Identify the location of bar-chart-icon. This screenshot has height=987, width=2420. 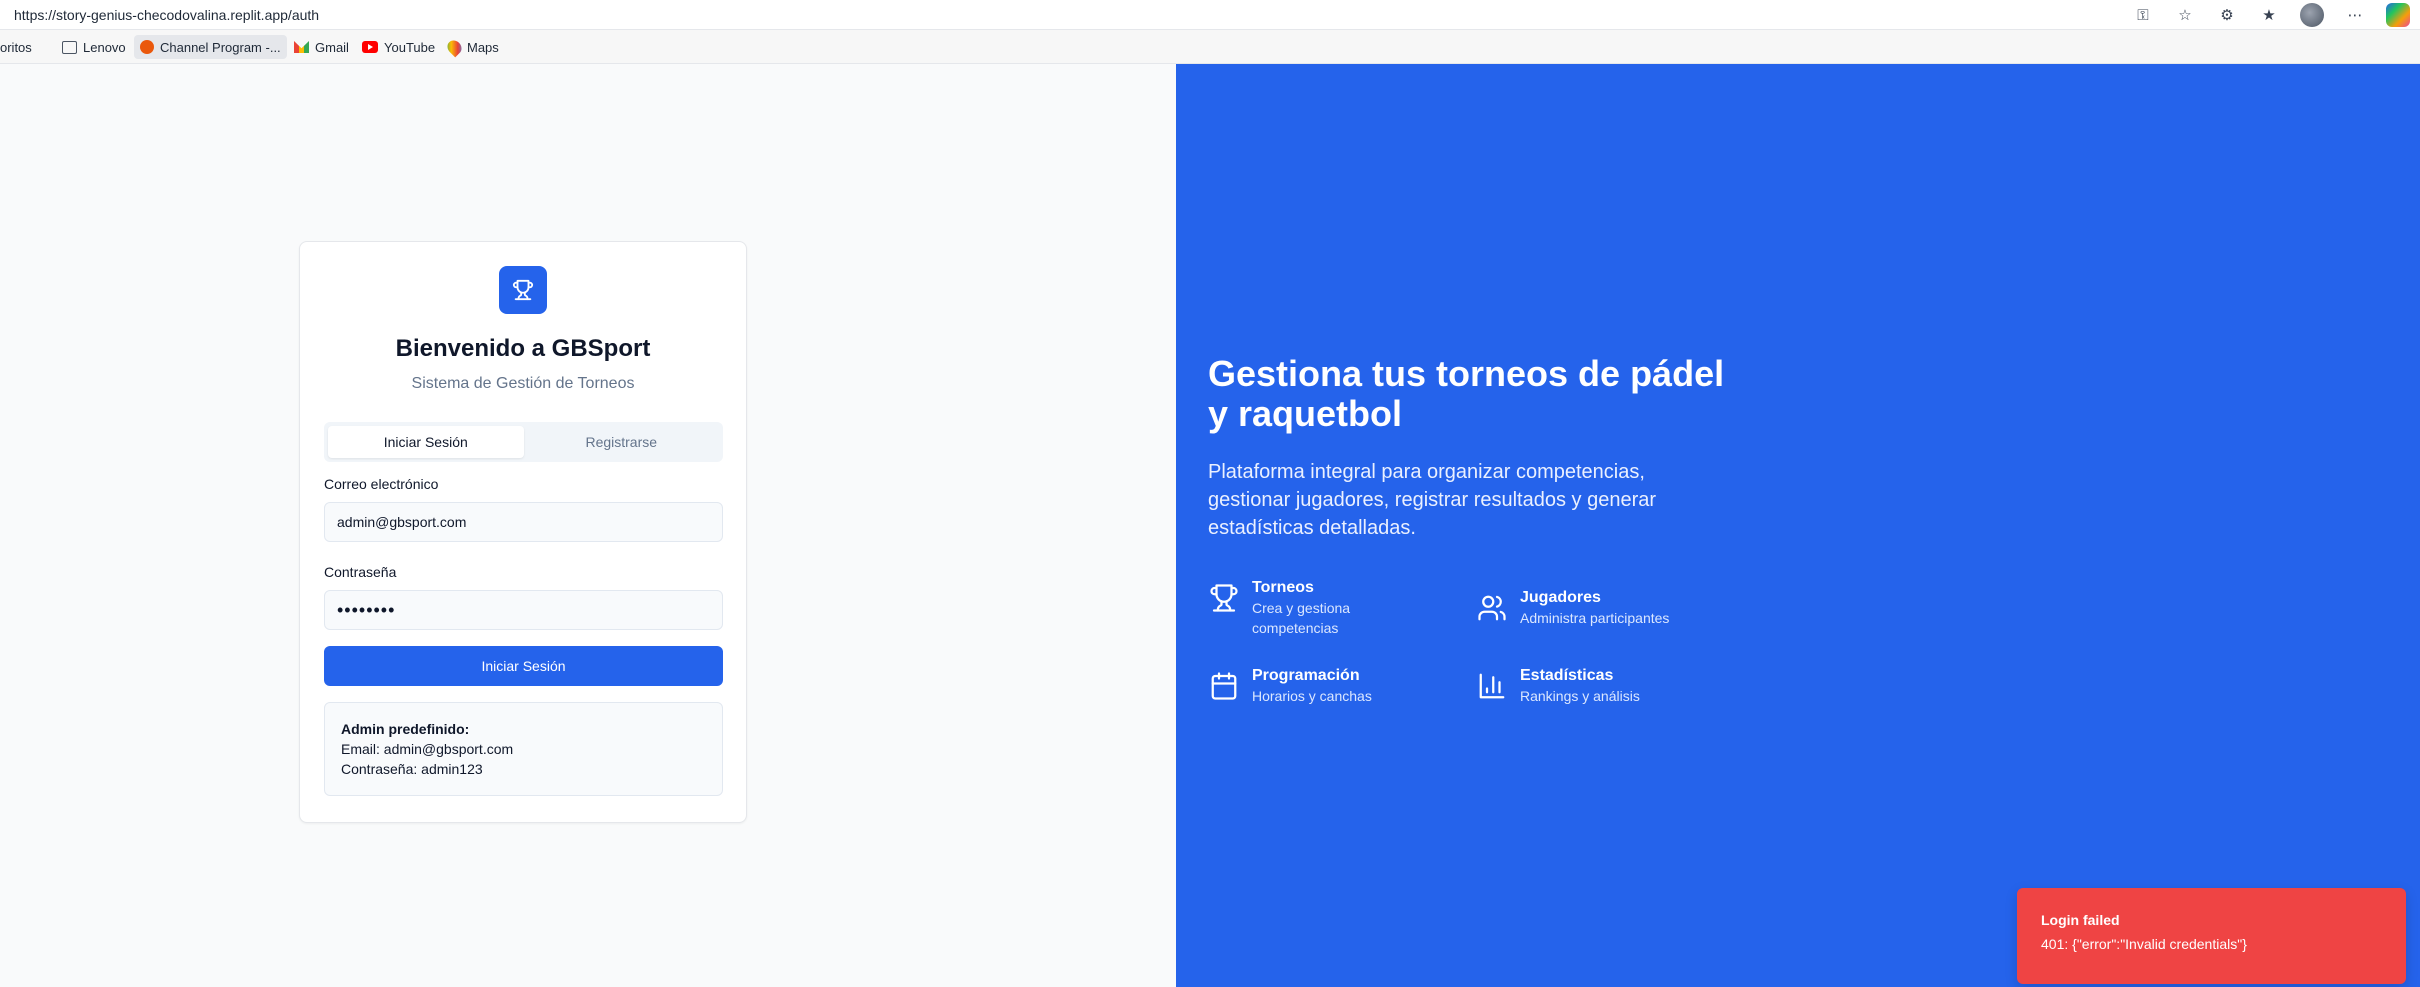
(1492, 686).